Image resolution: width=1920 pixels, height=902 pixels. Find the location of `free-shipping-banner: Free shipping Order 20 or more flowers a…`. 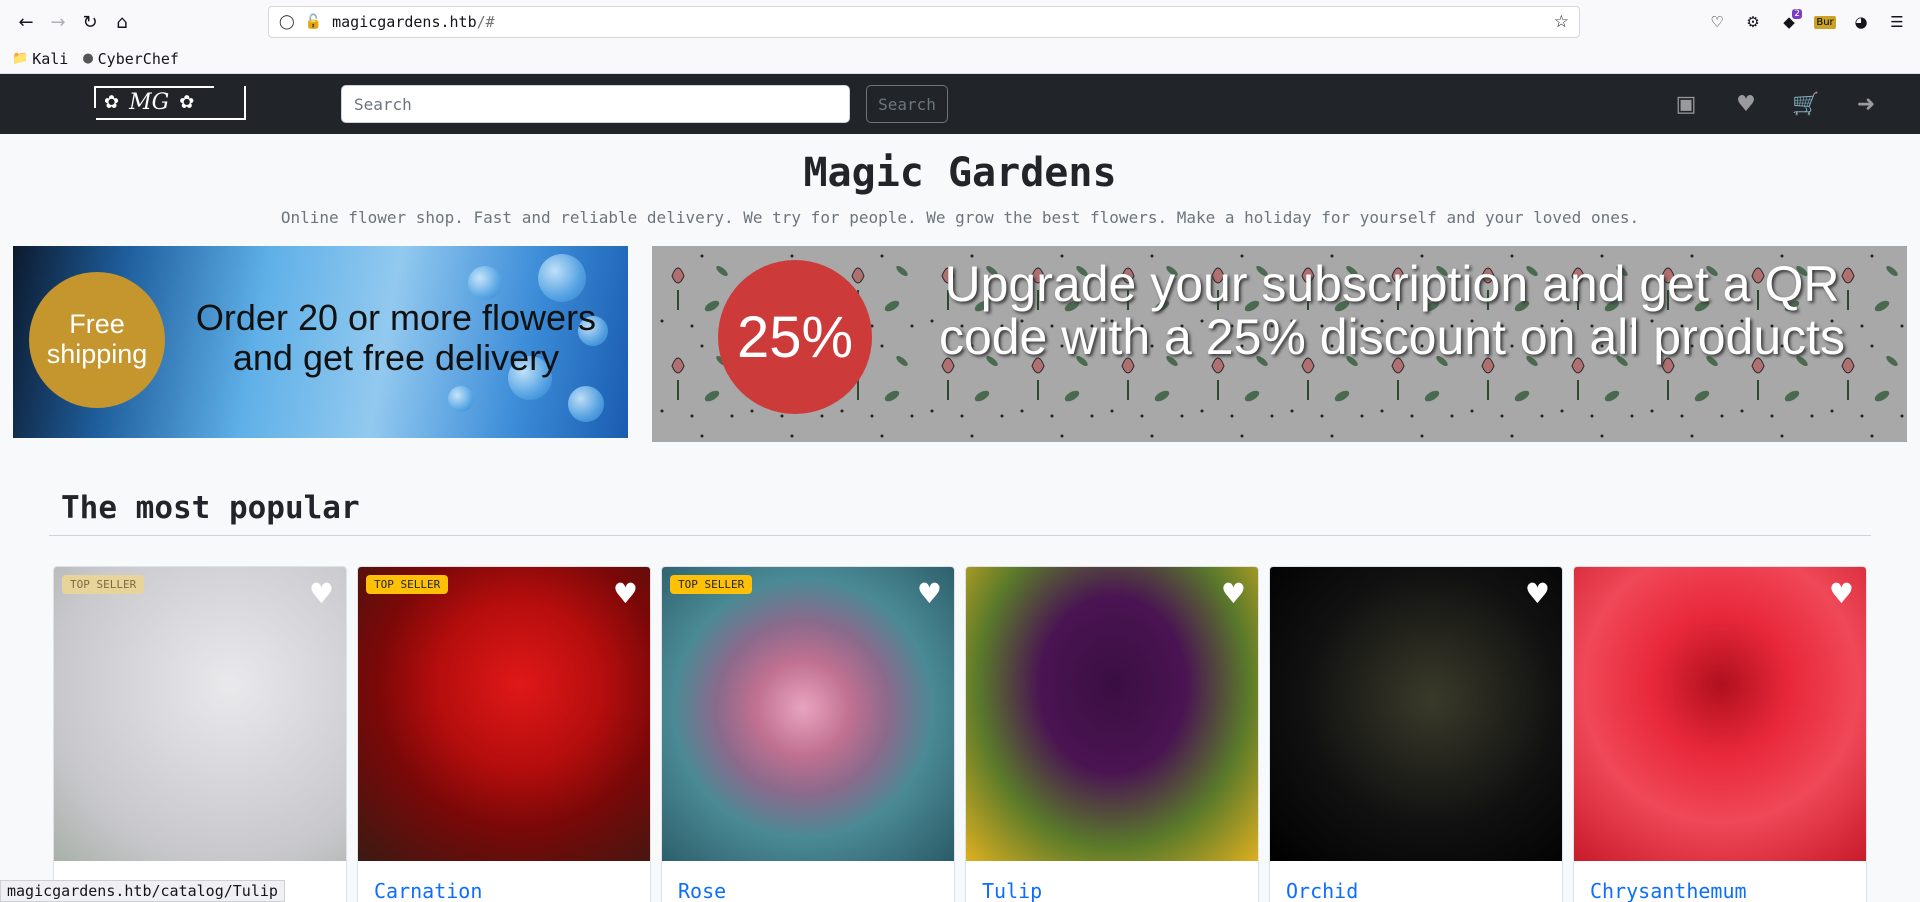

free-shipping-banner: Free shipping Order 20 or more flowers a… is located at coordinates (320, 342).